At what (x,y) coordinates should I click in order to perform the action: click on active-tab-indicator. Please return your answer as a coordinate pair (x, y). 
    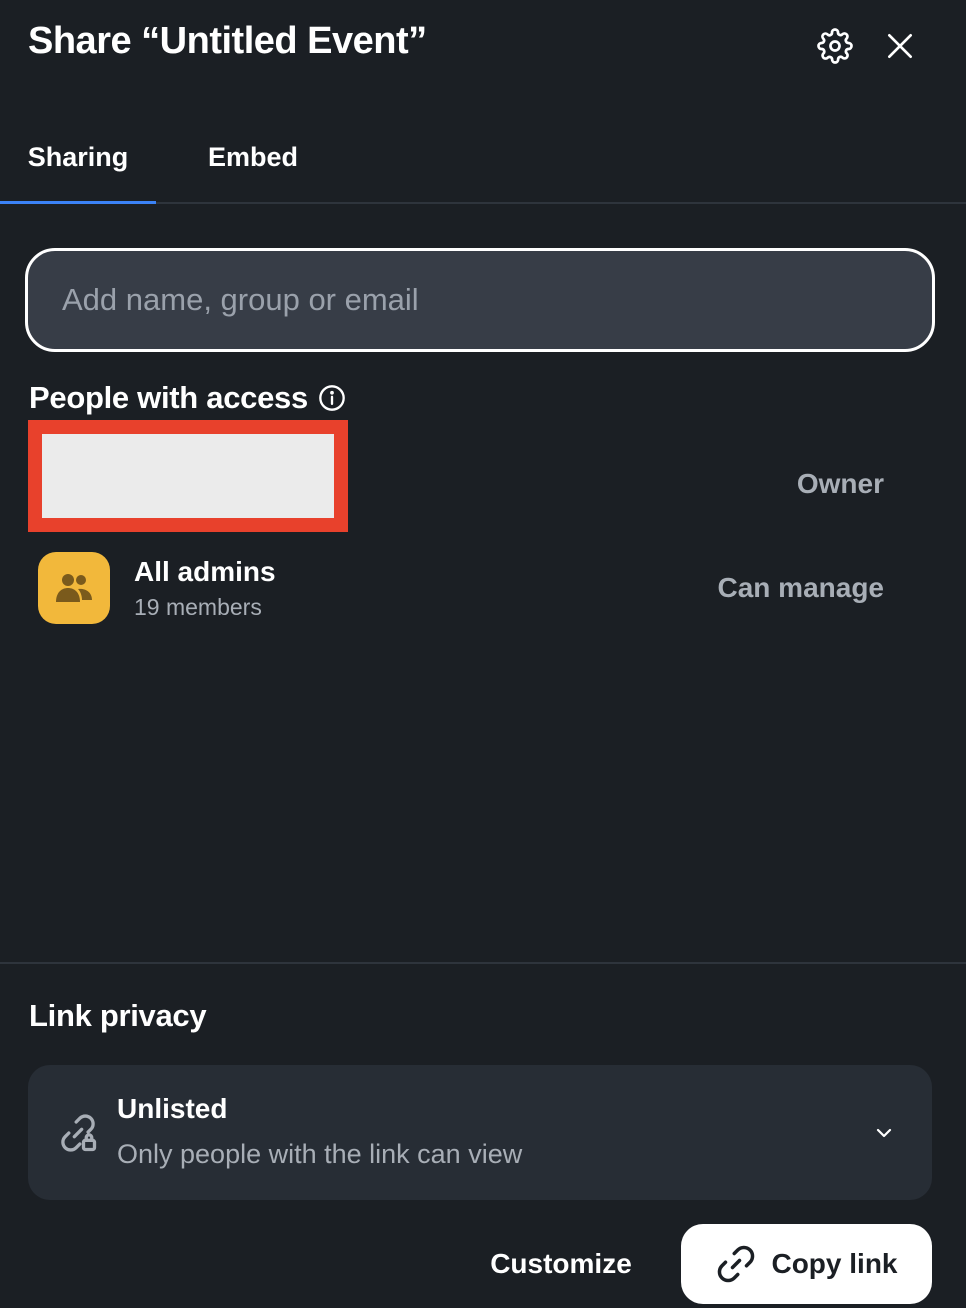
    Looking at the image, I should click on (78, 202).